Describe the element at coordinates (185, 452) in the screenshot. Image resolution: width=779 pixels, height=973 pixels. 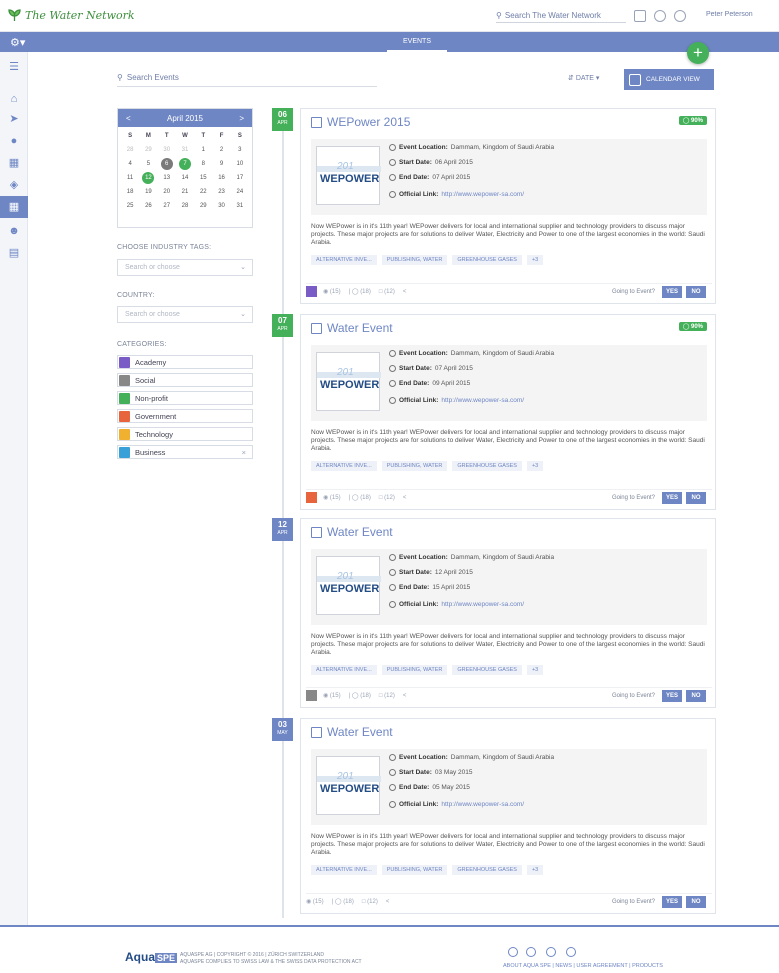
I see `category-item-business: Business ×` at that location.